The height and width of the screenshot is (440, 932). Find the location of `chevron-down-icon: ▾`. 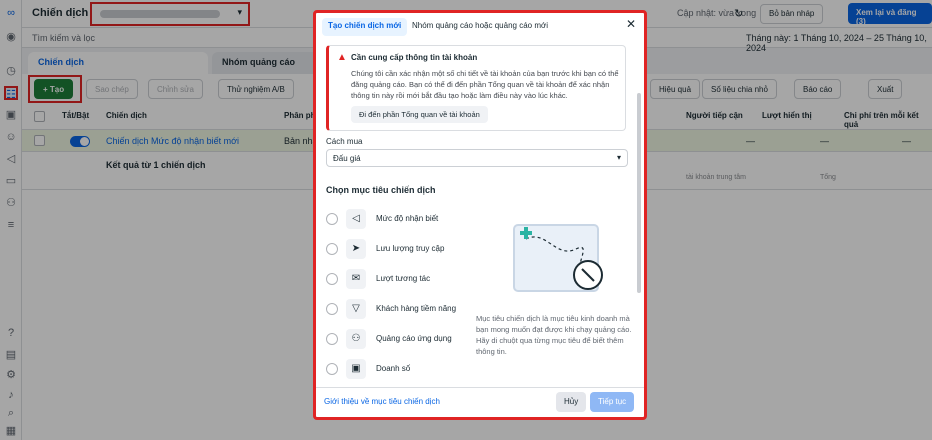

chevron-down-icon: ▾ is located at coordinates (618, 157).